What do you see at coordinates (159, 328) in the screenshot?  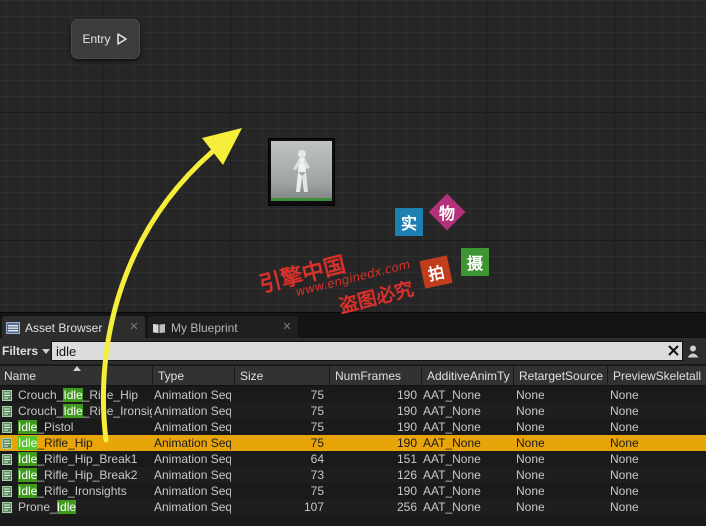 I see `book-icon` at bounding box center [159, 328].